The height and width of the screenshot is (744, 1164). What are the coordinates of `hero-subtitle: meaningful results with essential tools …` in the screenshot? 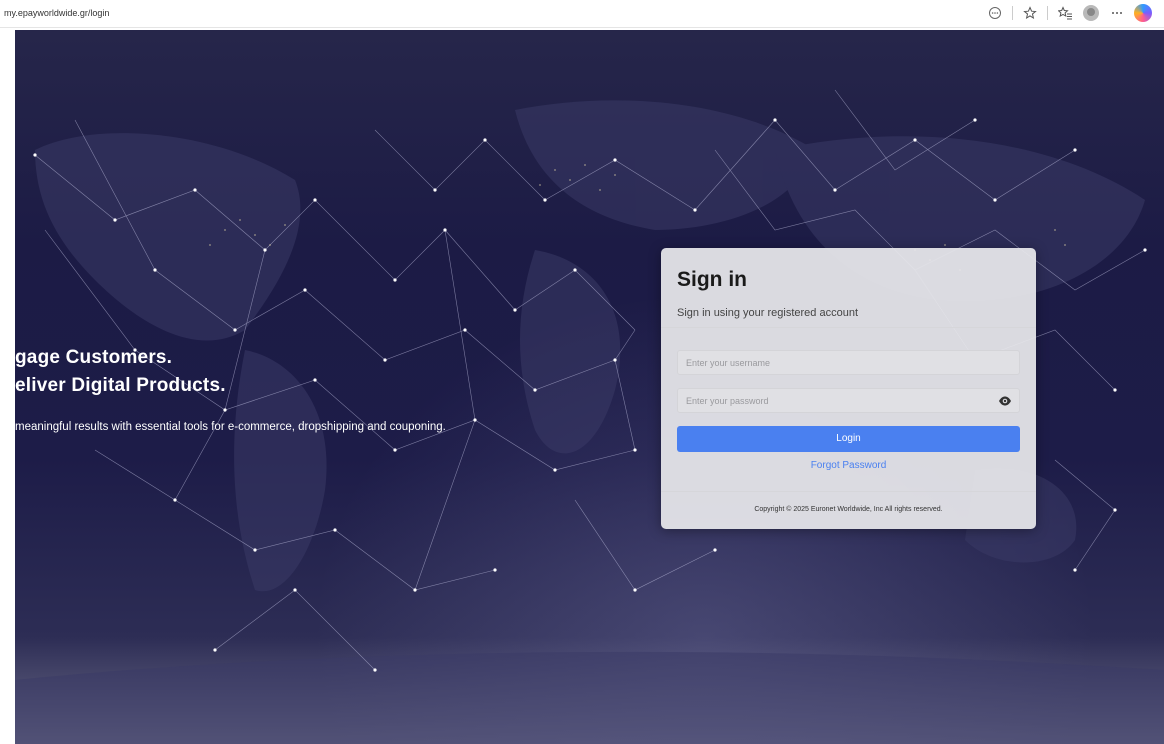 It's located at (230, 427).